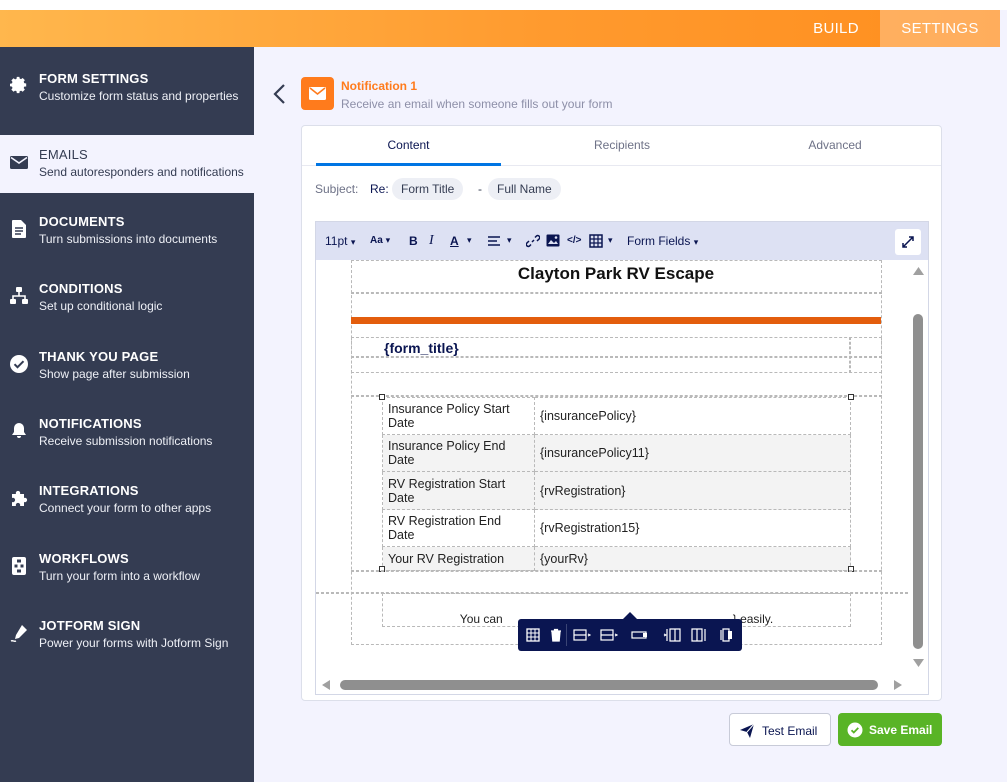 The width and height of the screenshot is (1007, 782). What do you see at coordinates (431, 241) in the screenshot?
I see `italic-icon: I` at bounding box center [431, 241].